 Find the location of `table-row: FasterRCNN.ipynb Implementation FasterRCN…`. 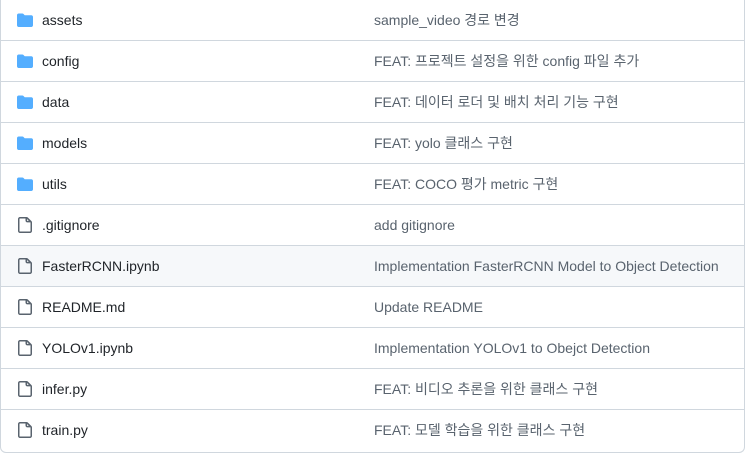

table-row: FasterRCNN.ipynb Implementation FasterRCN… is located at coordinates (372, 265).